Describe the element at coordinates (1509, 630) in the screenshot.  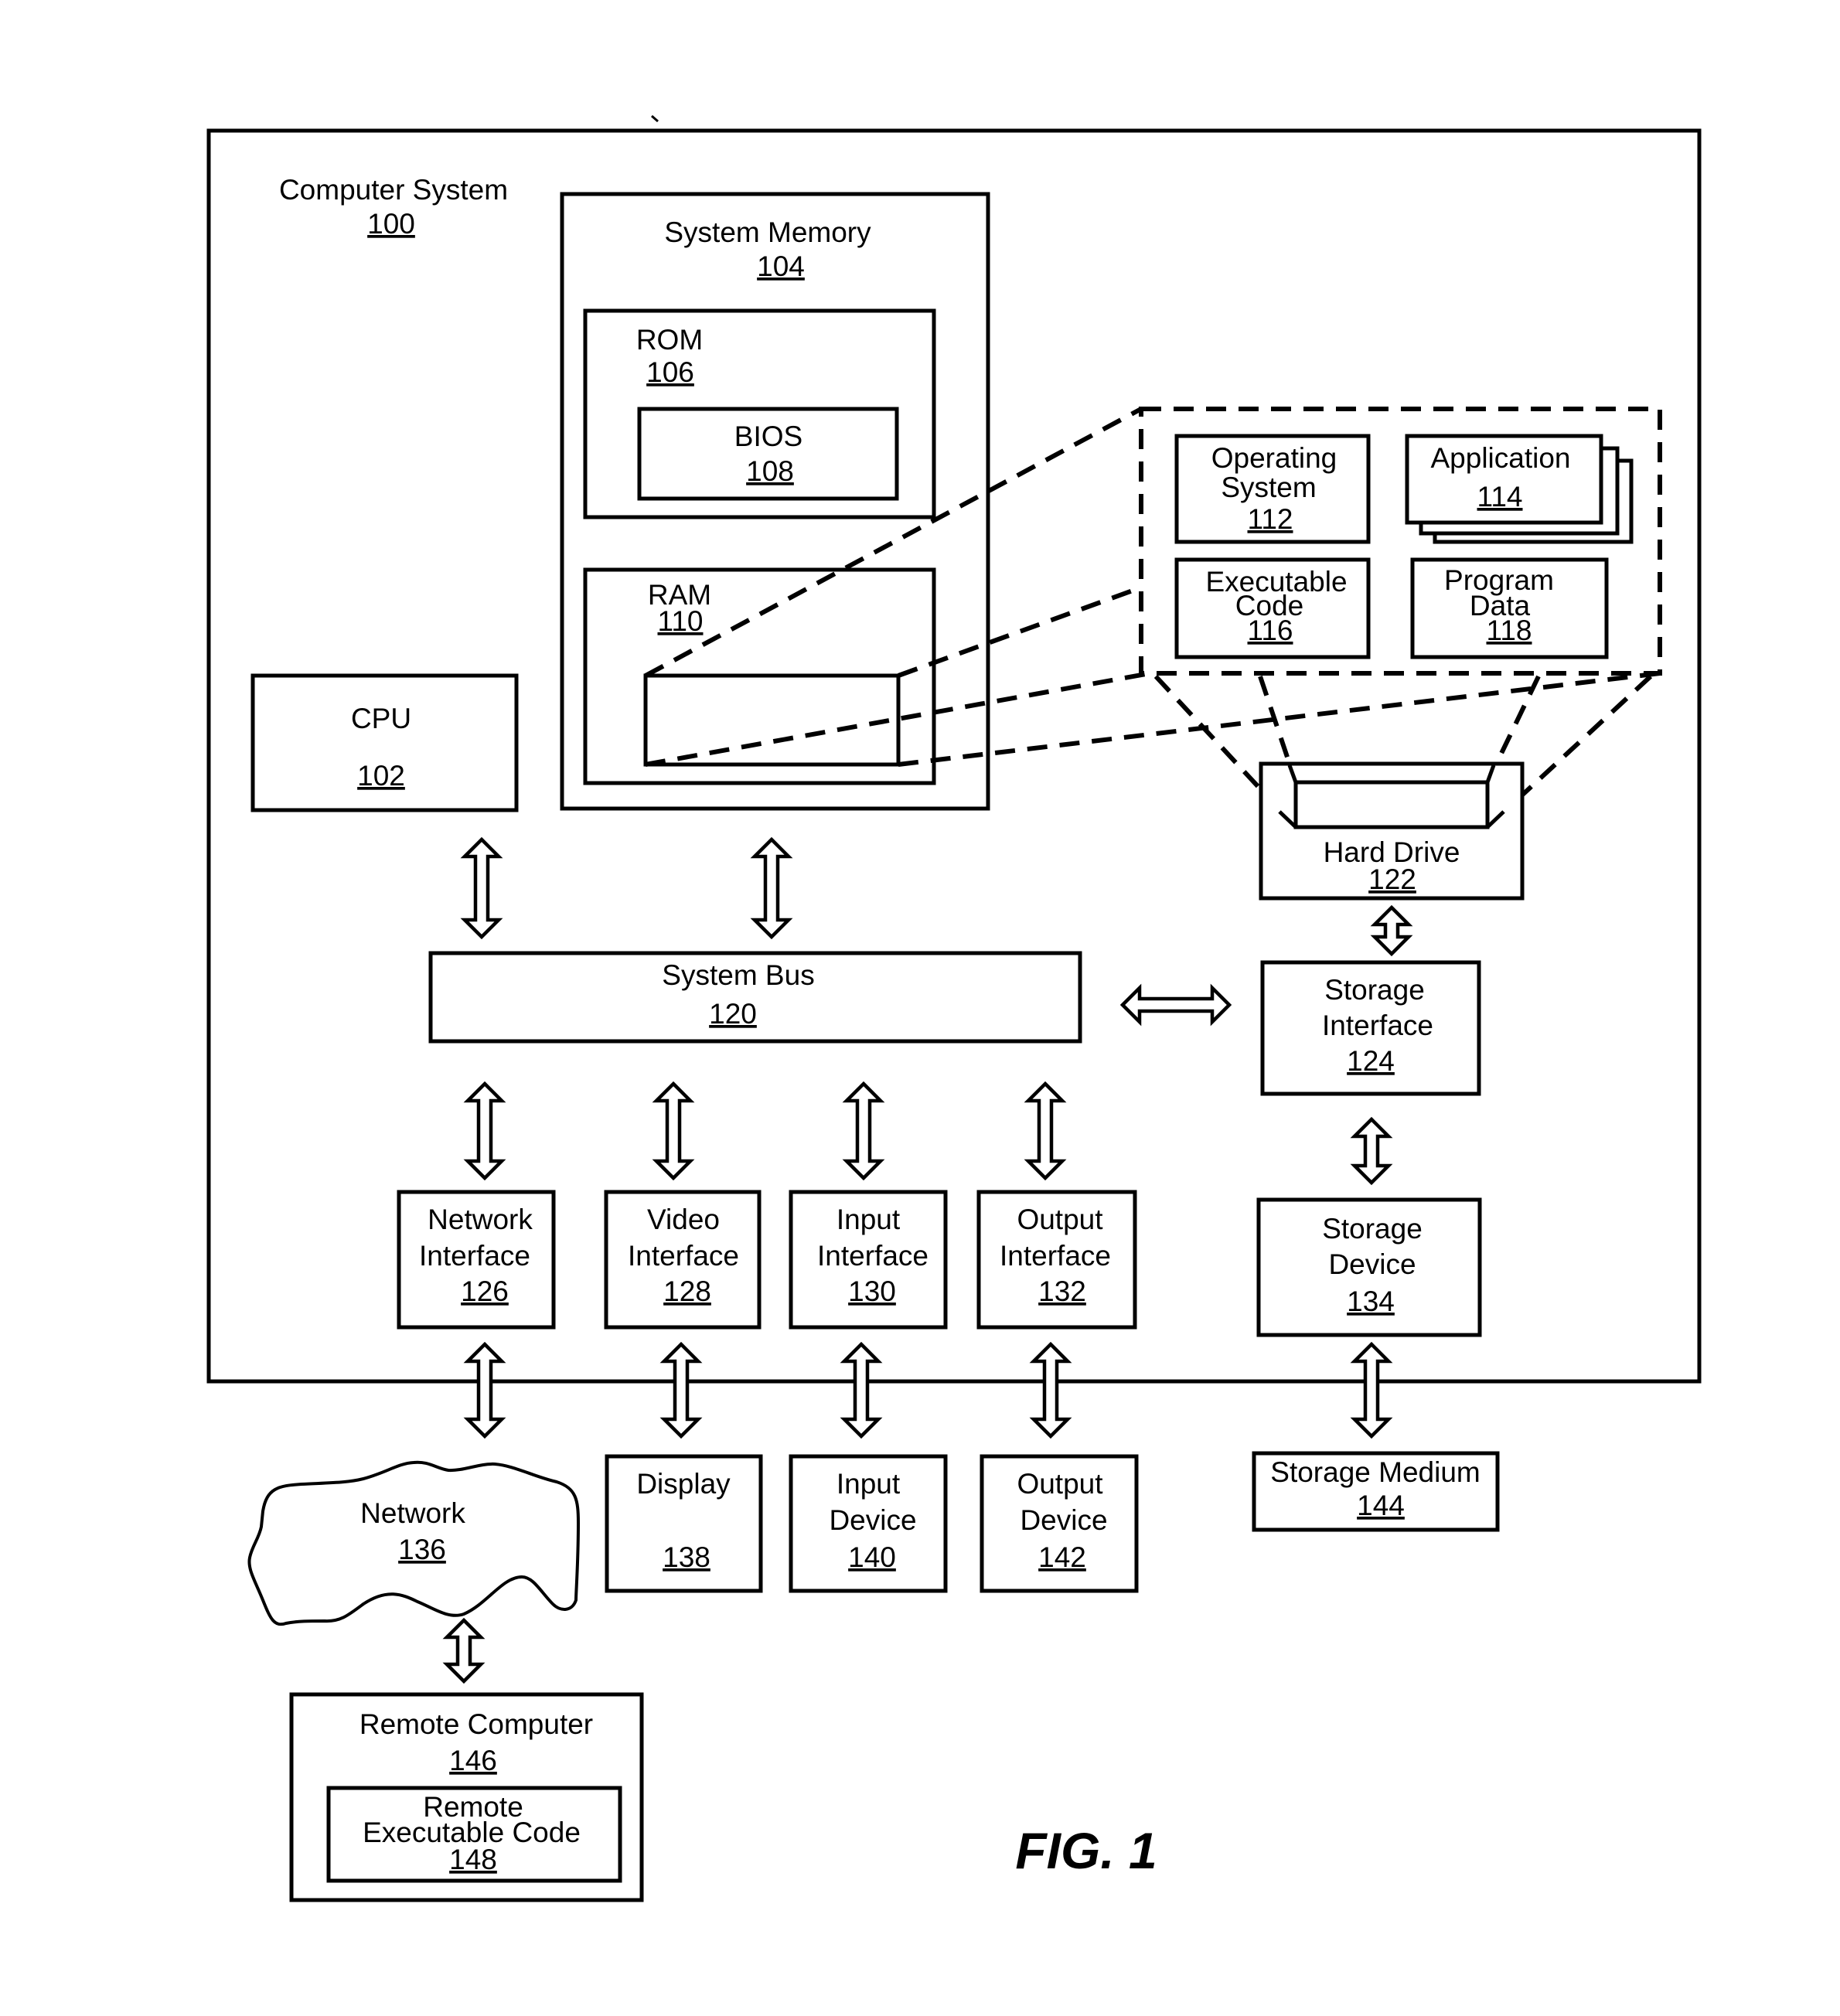
I see `program-data-ref: 118` at that location.